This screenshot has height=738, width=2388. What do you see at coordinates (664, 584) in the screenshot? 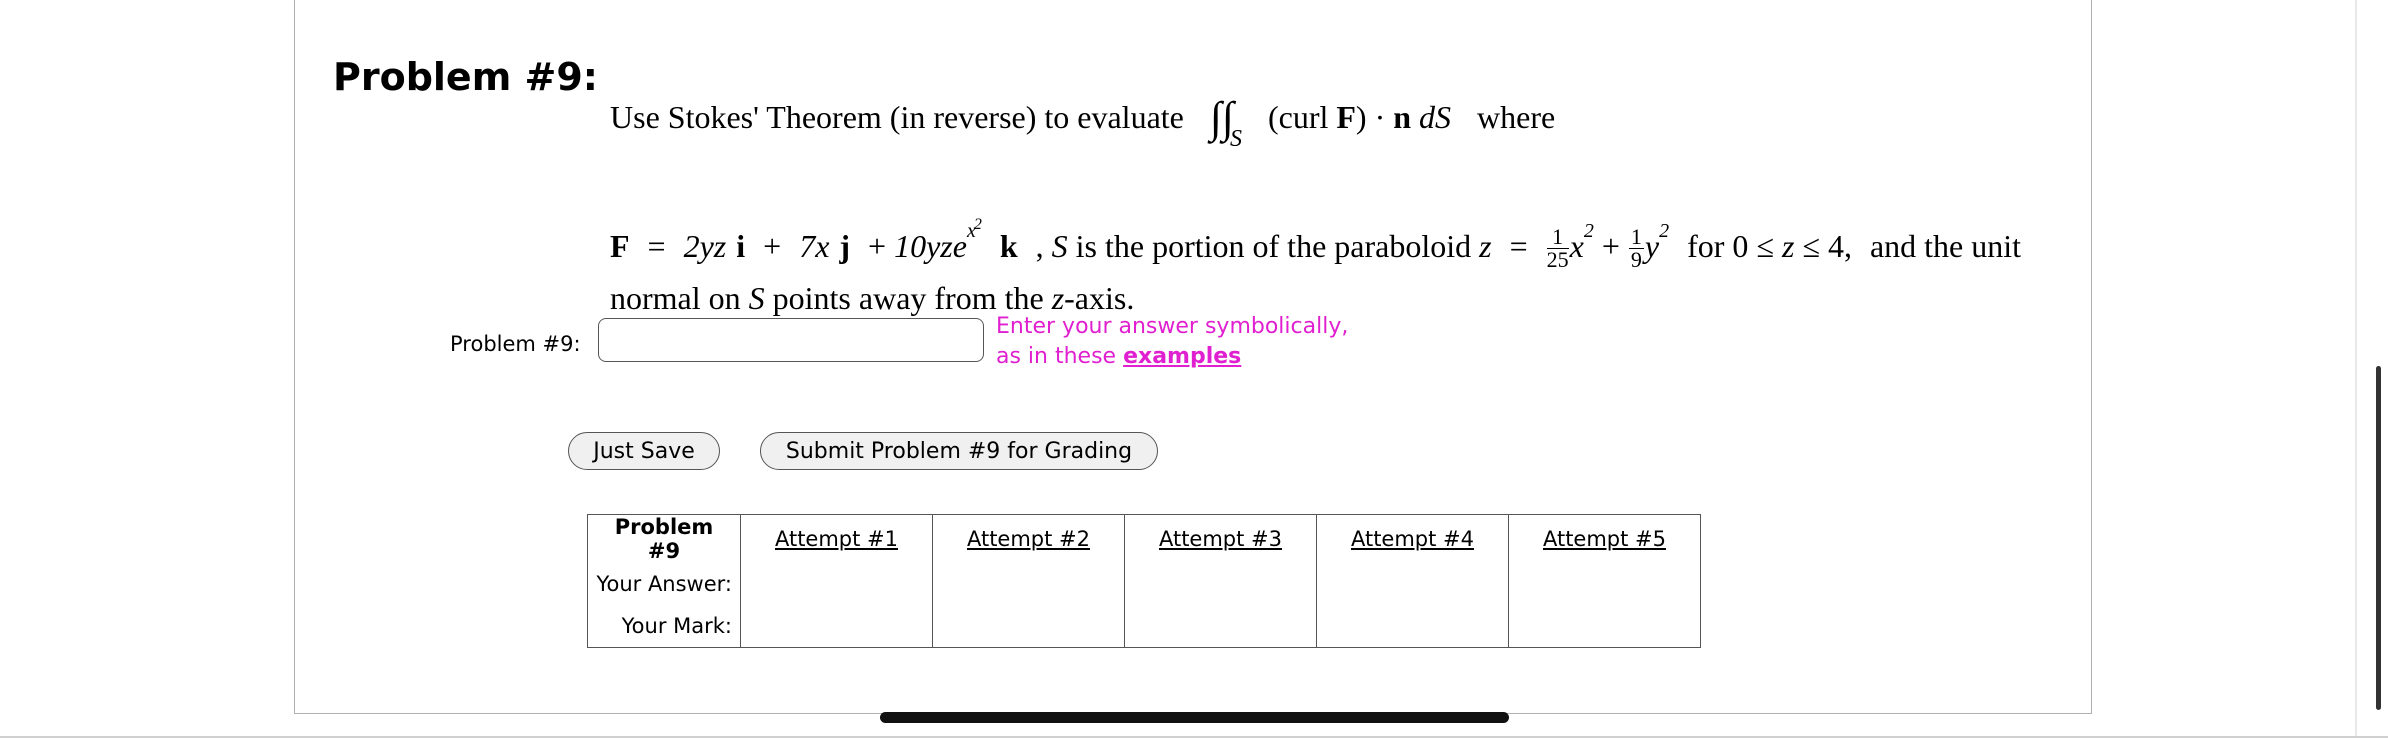
I see `row-label-your-answer: Your Answer:` at bounding box center [664, 584].